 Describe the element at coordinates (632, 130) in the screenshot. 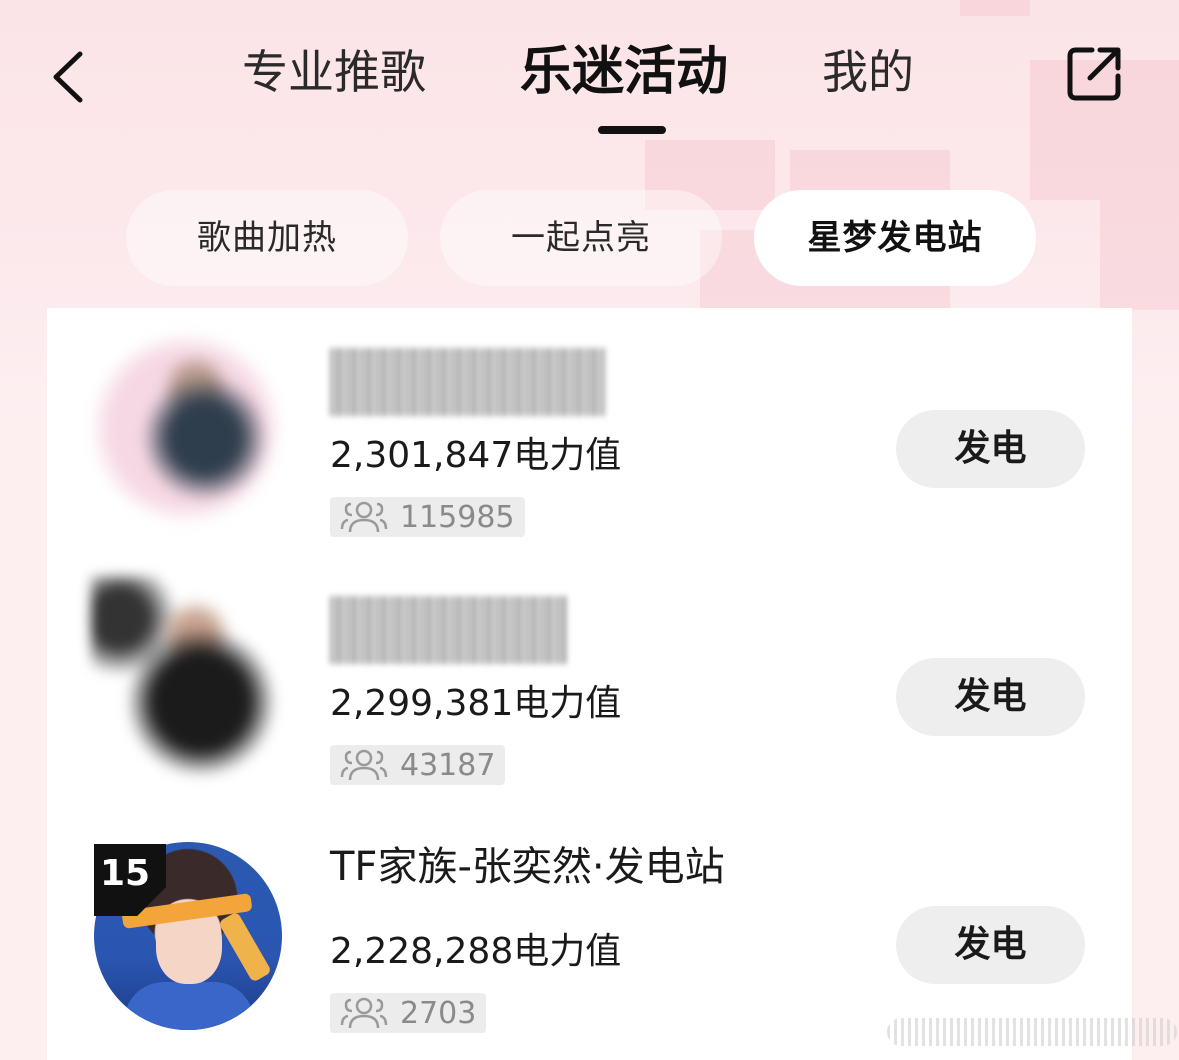

I see `active-tab-indicator` at that location.